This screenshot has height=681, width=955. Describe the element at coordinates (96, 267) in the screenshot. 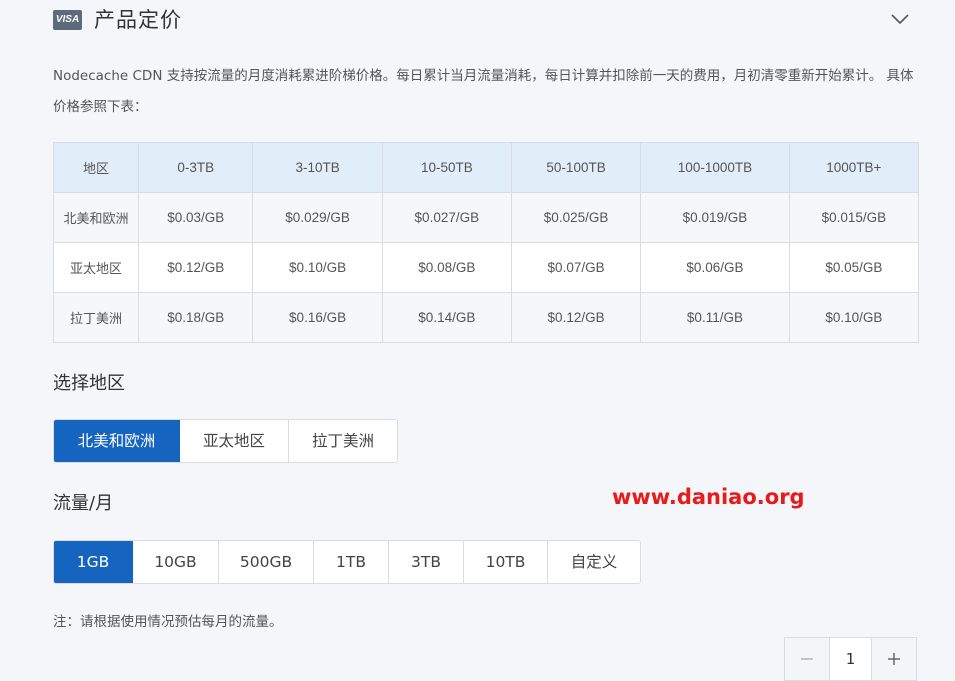

I see `table-cell-region: 亚太地区` at that location.